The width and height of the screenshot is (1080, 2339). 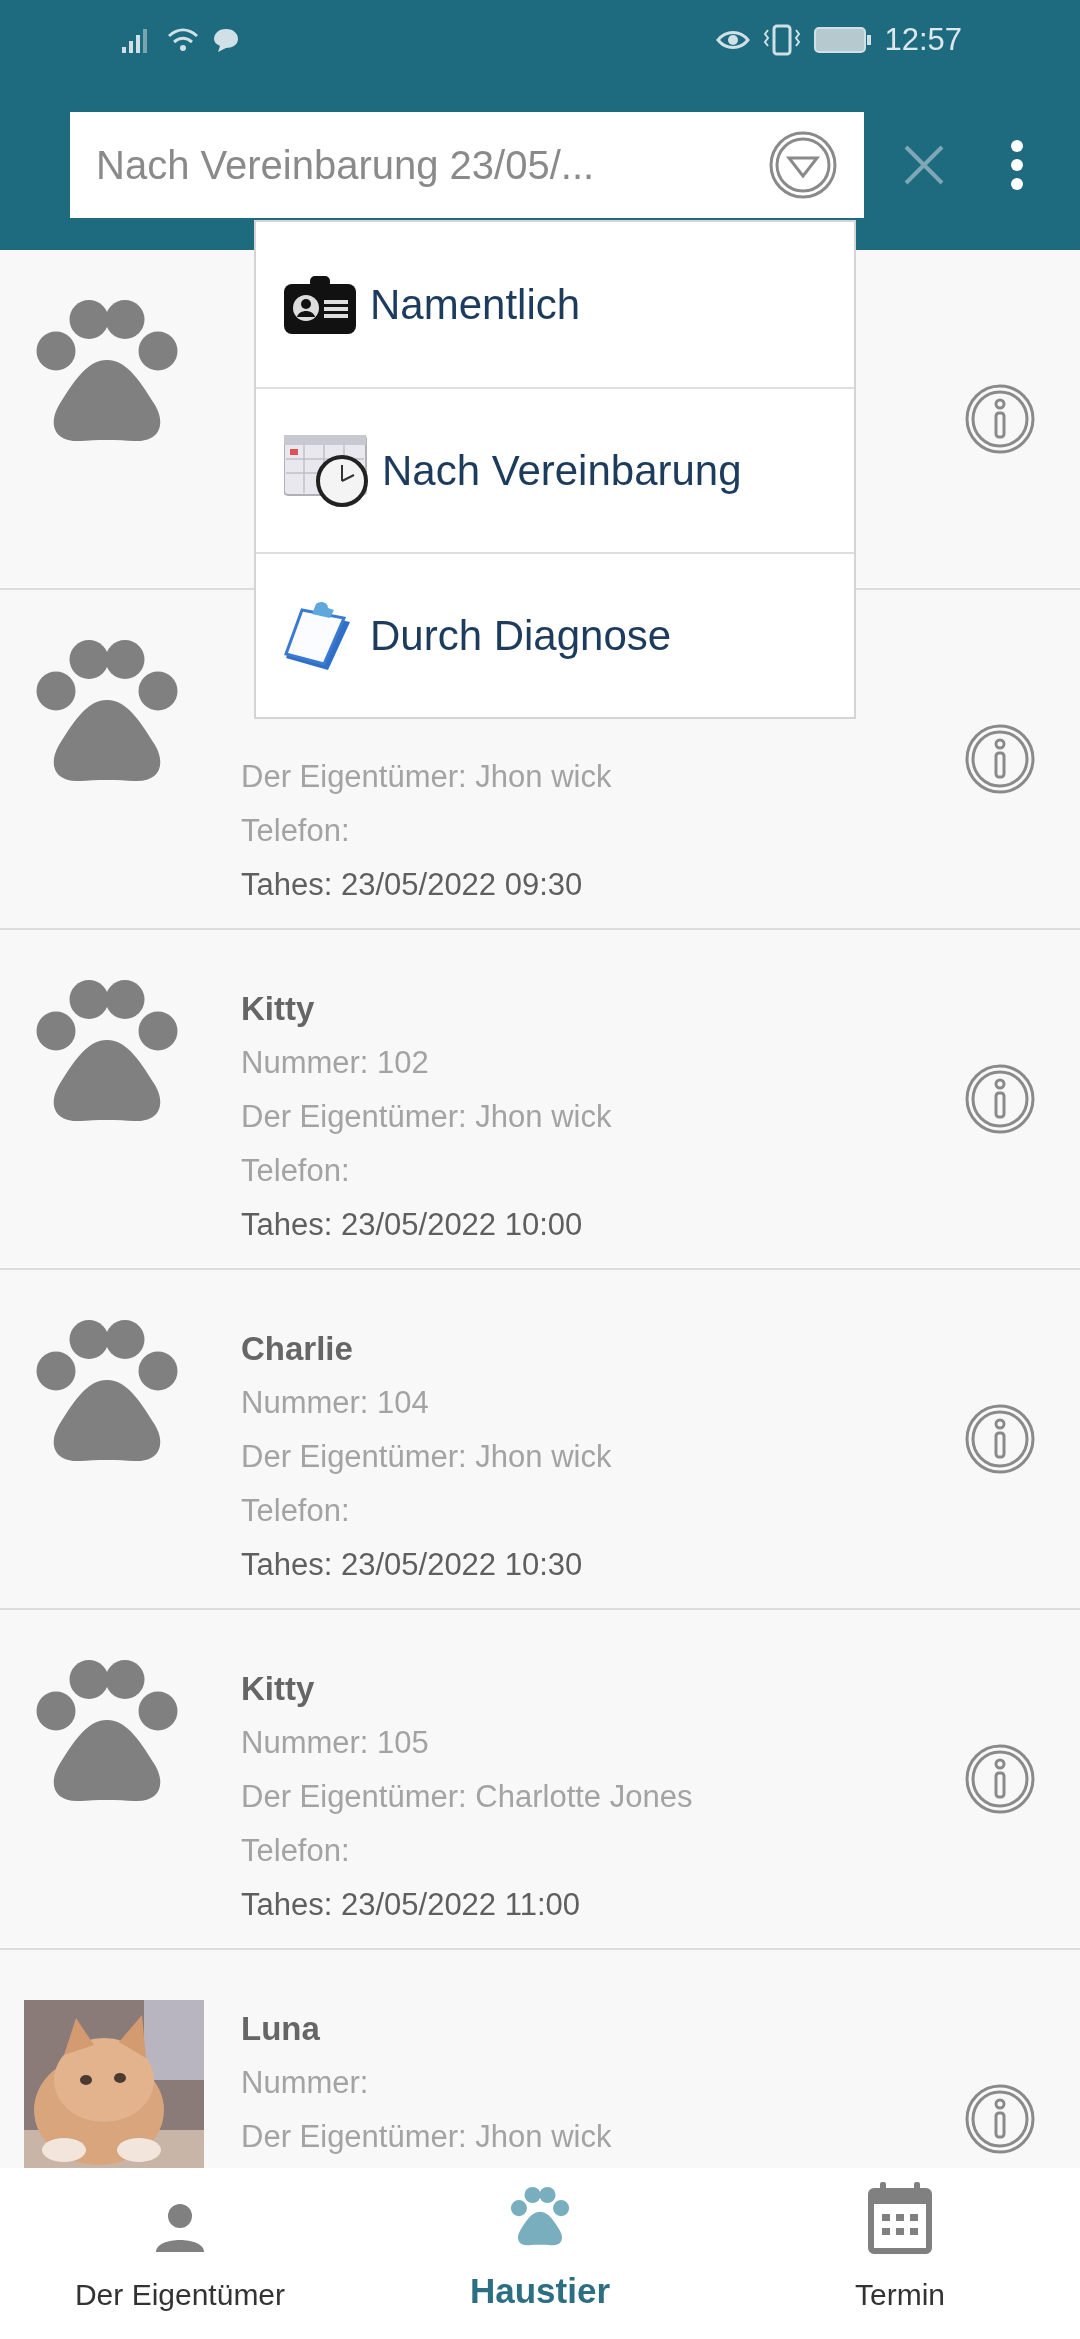 I want to click on appointment-date: Tahes: 23/05/2022 11:00, so click(x=410, y=1904).